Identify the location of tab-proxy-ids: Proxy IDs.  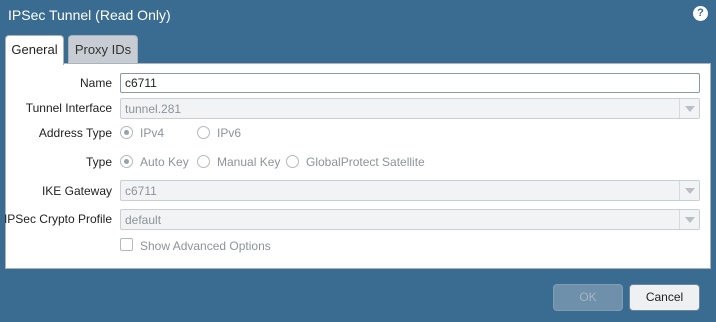
(103, 49).